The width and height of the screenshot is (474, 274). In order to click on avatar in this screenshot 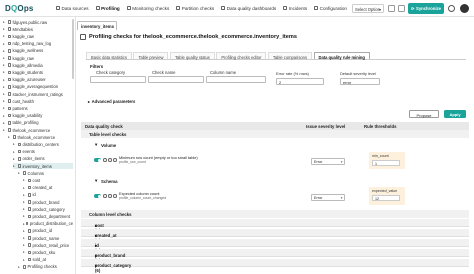, I will do `click(464, 8)`.